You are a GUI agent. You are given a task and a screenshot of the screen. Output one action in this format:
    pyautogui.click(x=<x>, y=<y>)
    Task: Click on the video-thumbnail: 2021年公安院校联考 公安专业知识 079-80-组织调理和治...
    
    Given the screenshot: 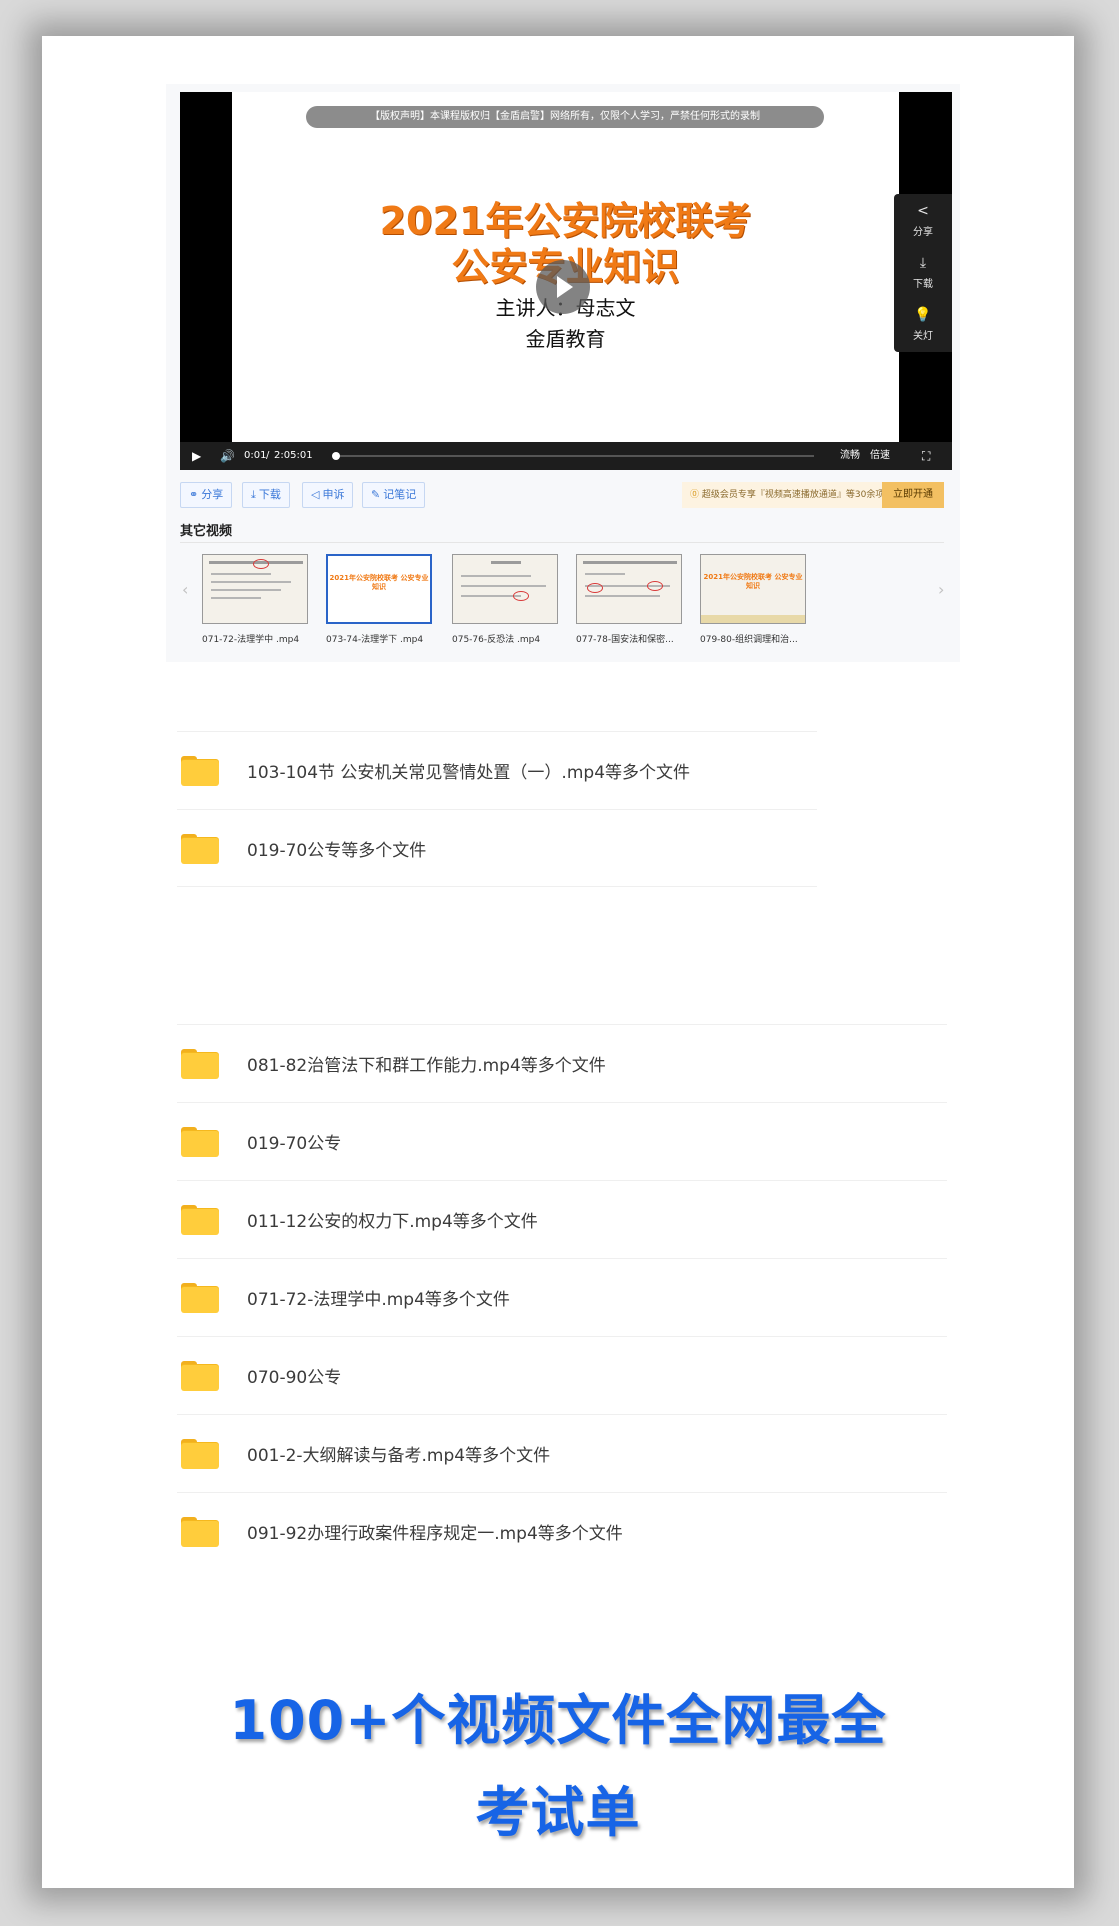 What is the action you would take?
    pyautogui.click(x=753, y=599)
    